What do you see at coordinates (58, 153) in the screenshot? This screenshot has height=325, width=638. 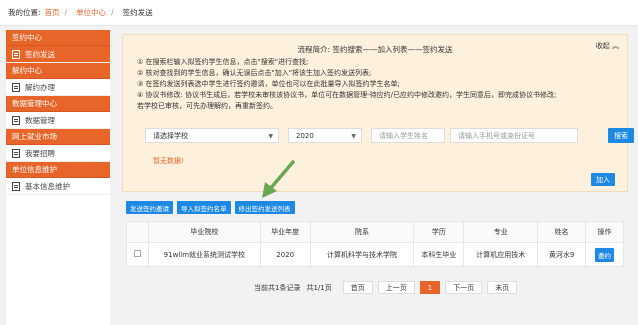 I see `sidebar-item-recruit: 我要招聘` at bounding box center [58, 153].